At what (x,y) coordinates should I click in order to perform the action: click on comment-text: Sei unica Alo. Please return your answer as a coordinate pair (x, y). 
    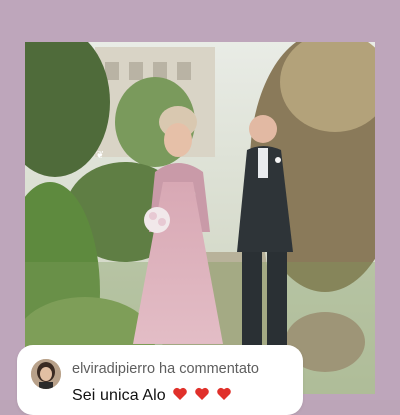
    Looking at the image, I should click on (155, 395).